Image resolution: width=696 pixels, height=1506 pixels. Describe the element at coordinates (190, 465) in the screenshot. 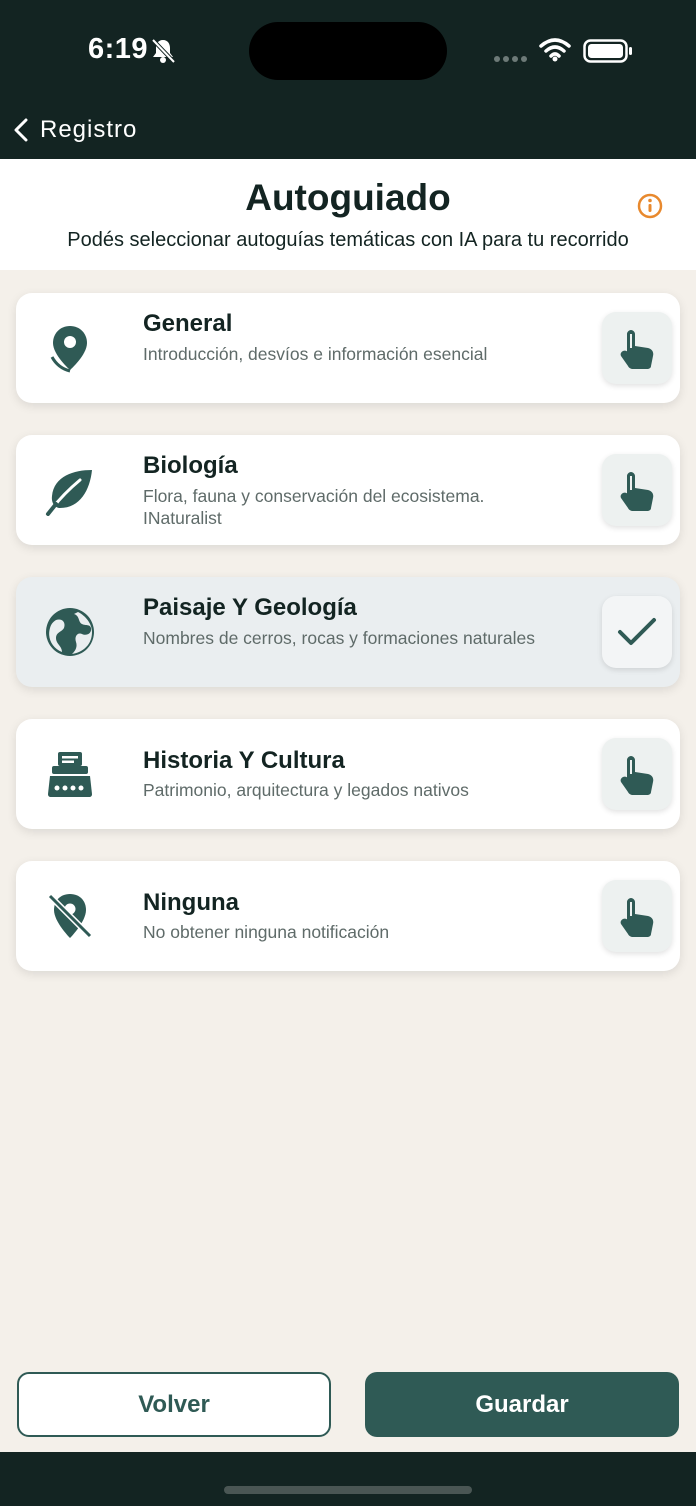

I see `option-title: Biología` at that location.